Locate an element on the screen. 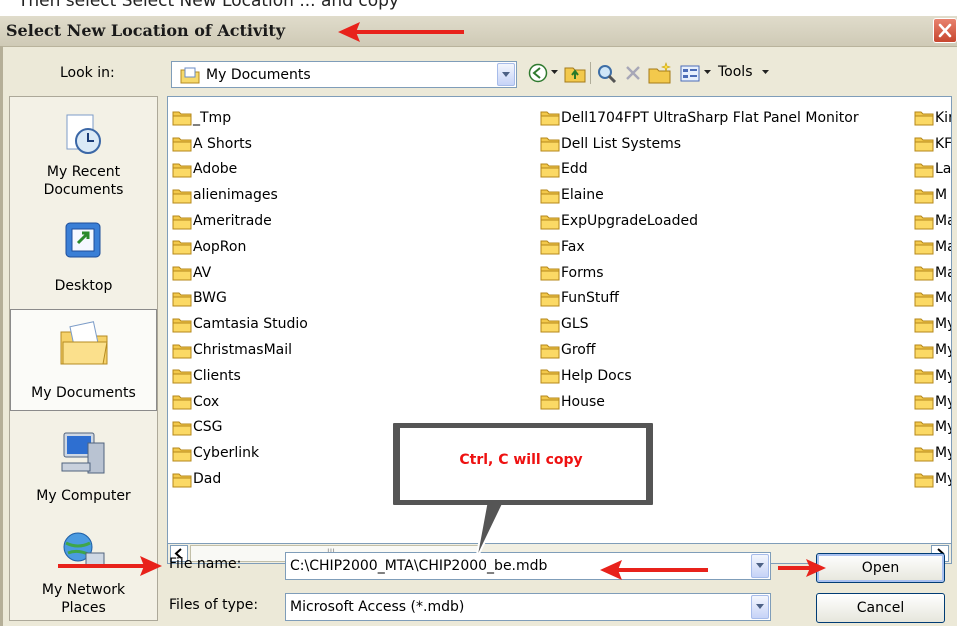 The image size is (957, 626). filename-pointer-arrow is located at coordinates (110, 566).